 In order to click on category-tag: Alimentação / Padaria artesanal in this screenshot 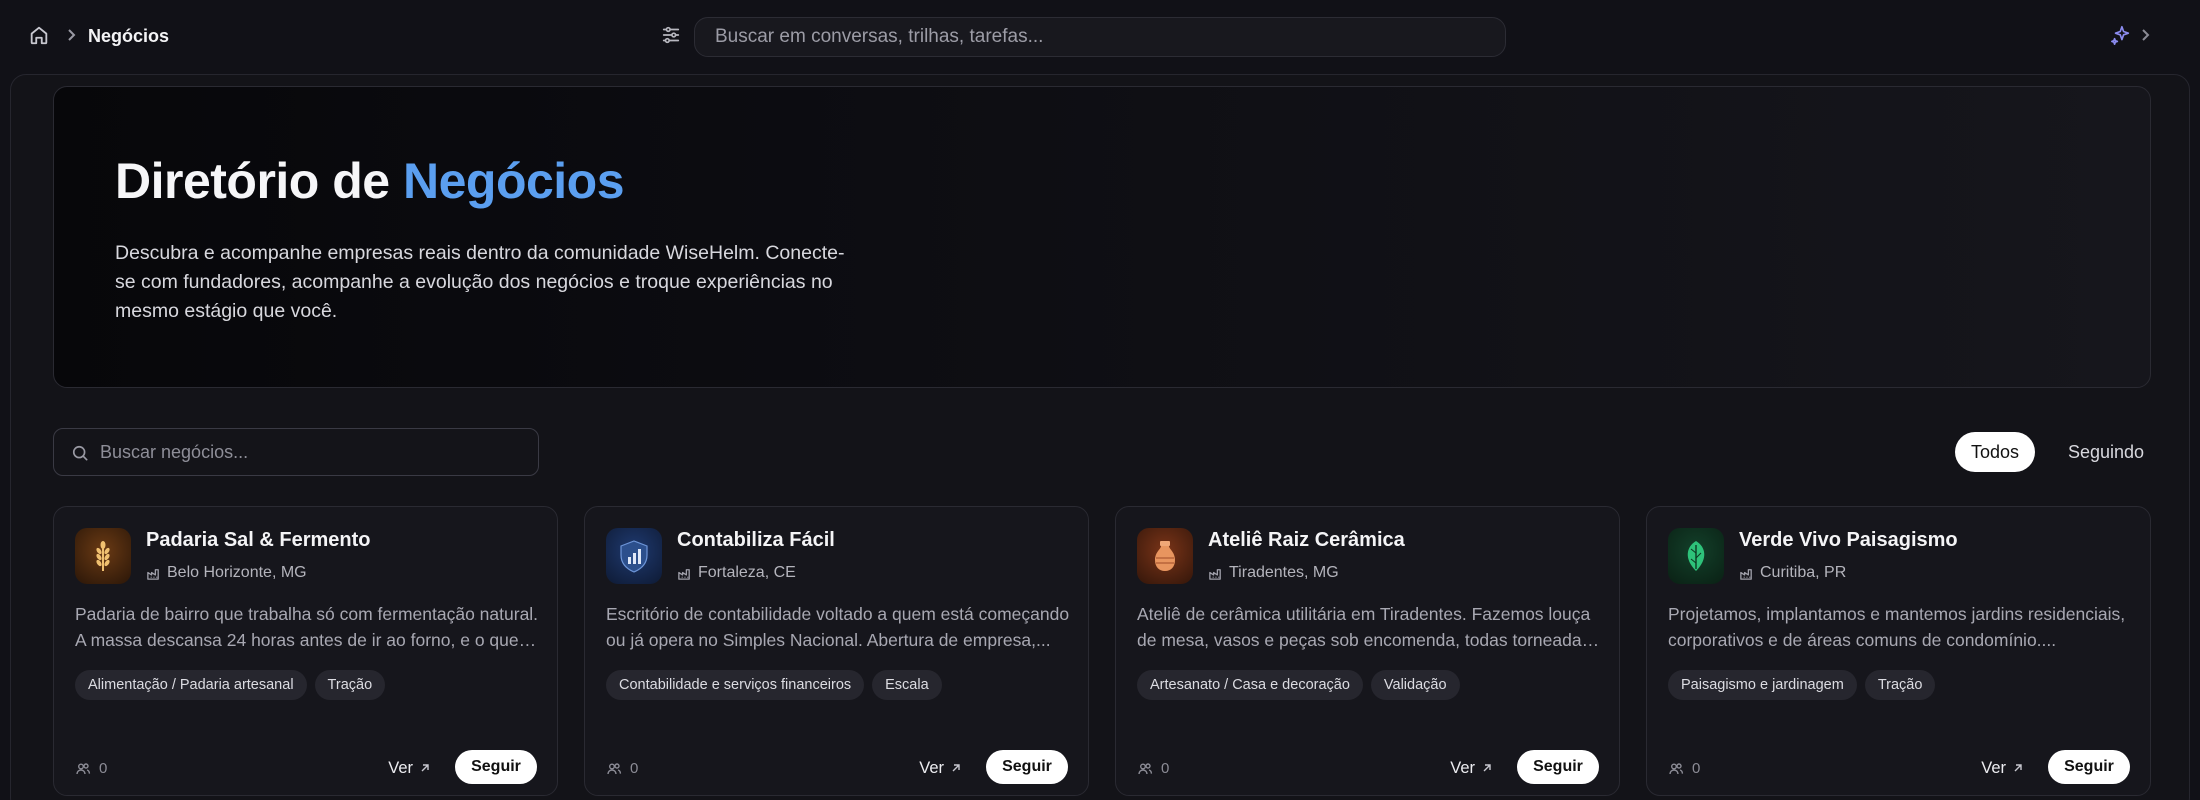, I will do `click(191, 685)`.